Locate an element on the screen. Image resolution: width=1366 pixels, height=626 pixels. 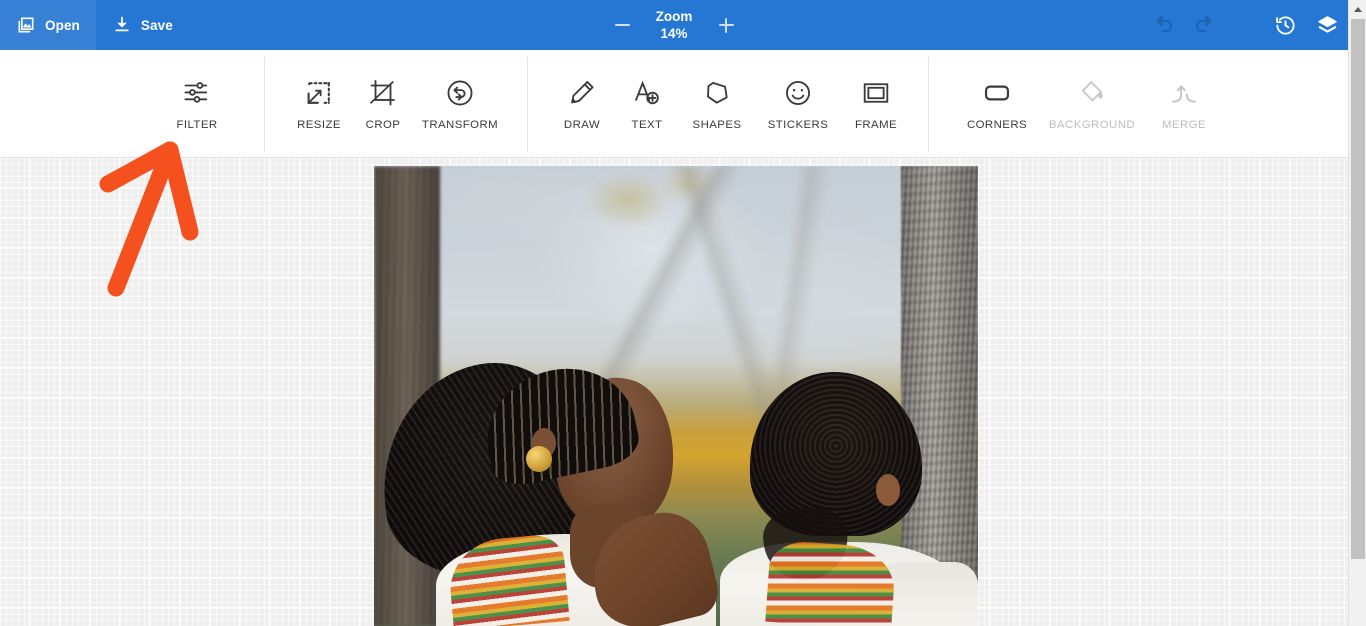
tool-crop-label: CROP is located at coordinates (383, 125).